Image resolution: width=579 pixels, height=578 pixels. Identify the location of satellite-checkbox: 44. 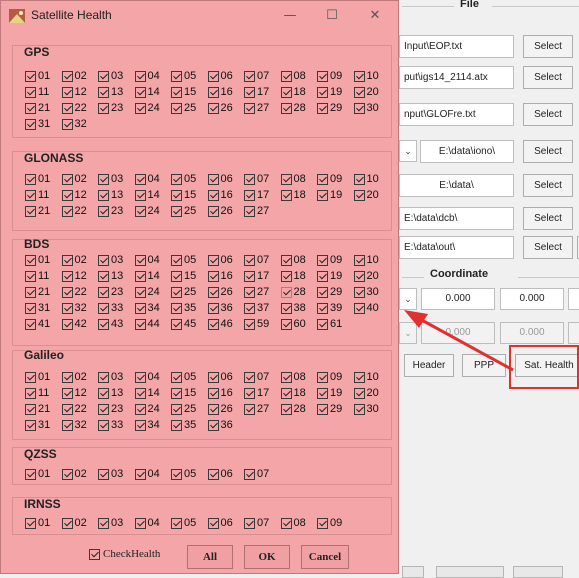
(153, 324).